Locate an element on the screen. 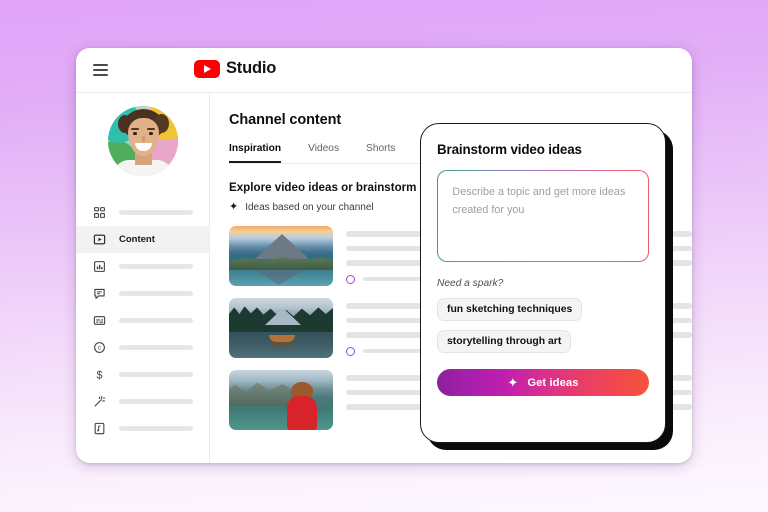 This screenshot has height=512, width=768. svg-text: c is located at coordinates (99, 349).